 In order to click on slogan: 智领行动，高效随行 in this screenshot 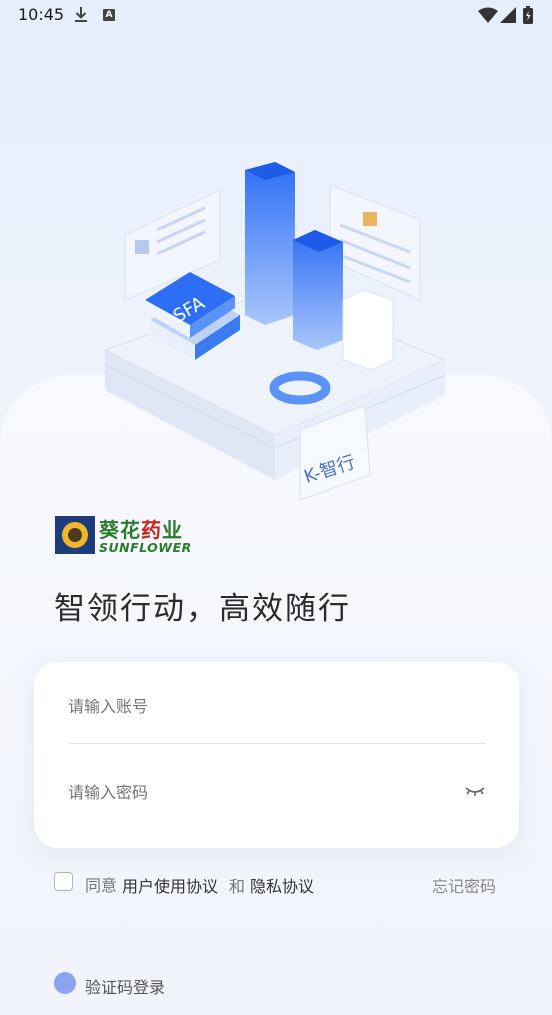, I will do `click(202, 609)`.